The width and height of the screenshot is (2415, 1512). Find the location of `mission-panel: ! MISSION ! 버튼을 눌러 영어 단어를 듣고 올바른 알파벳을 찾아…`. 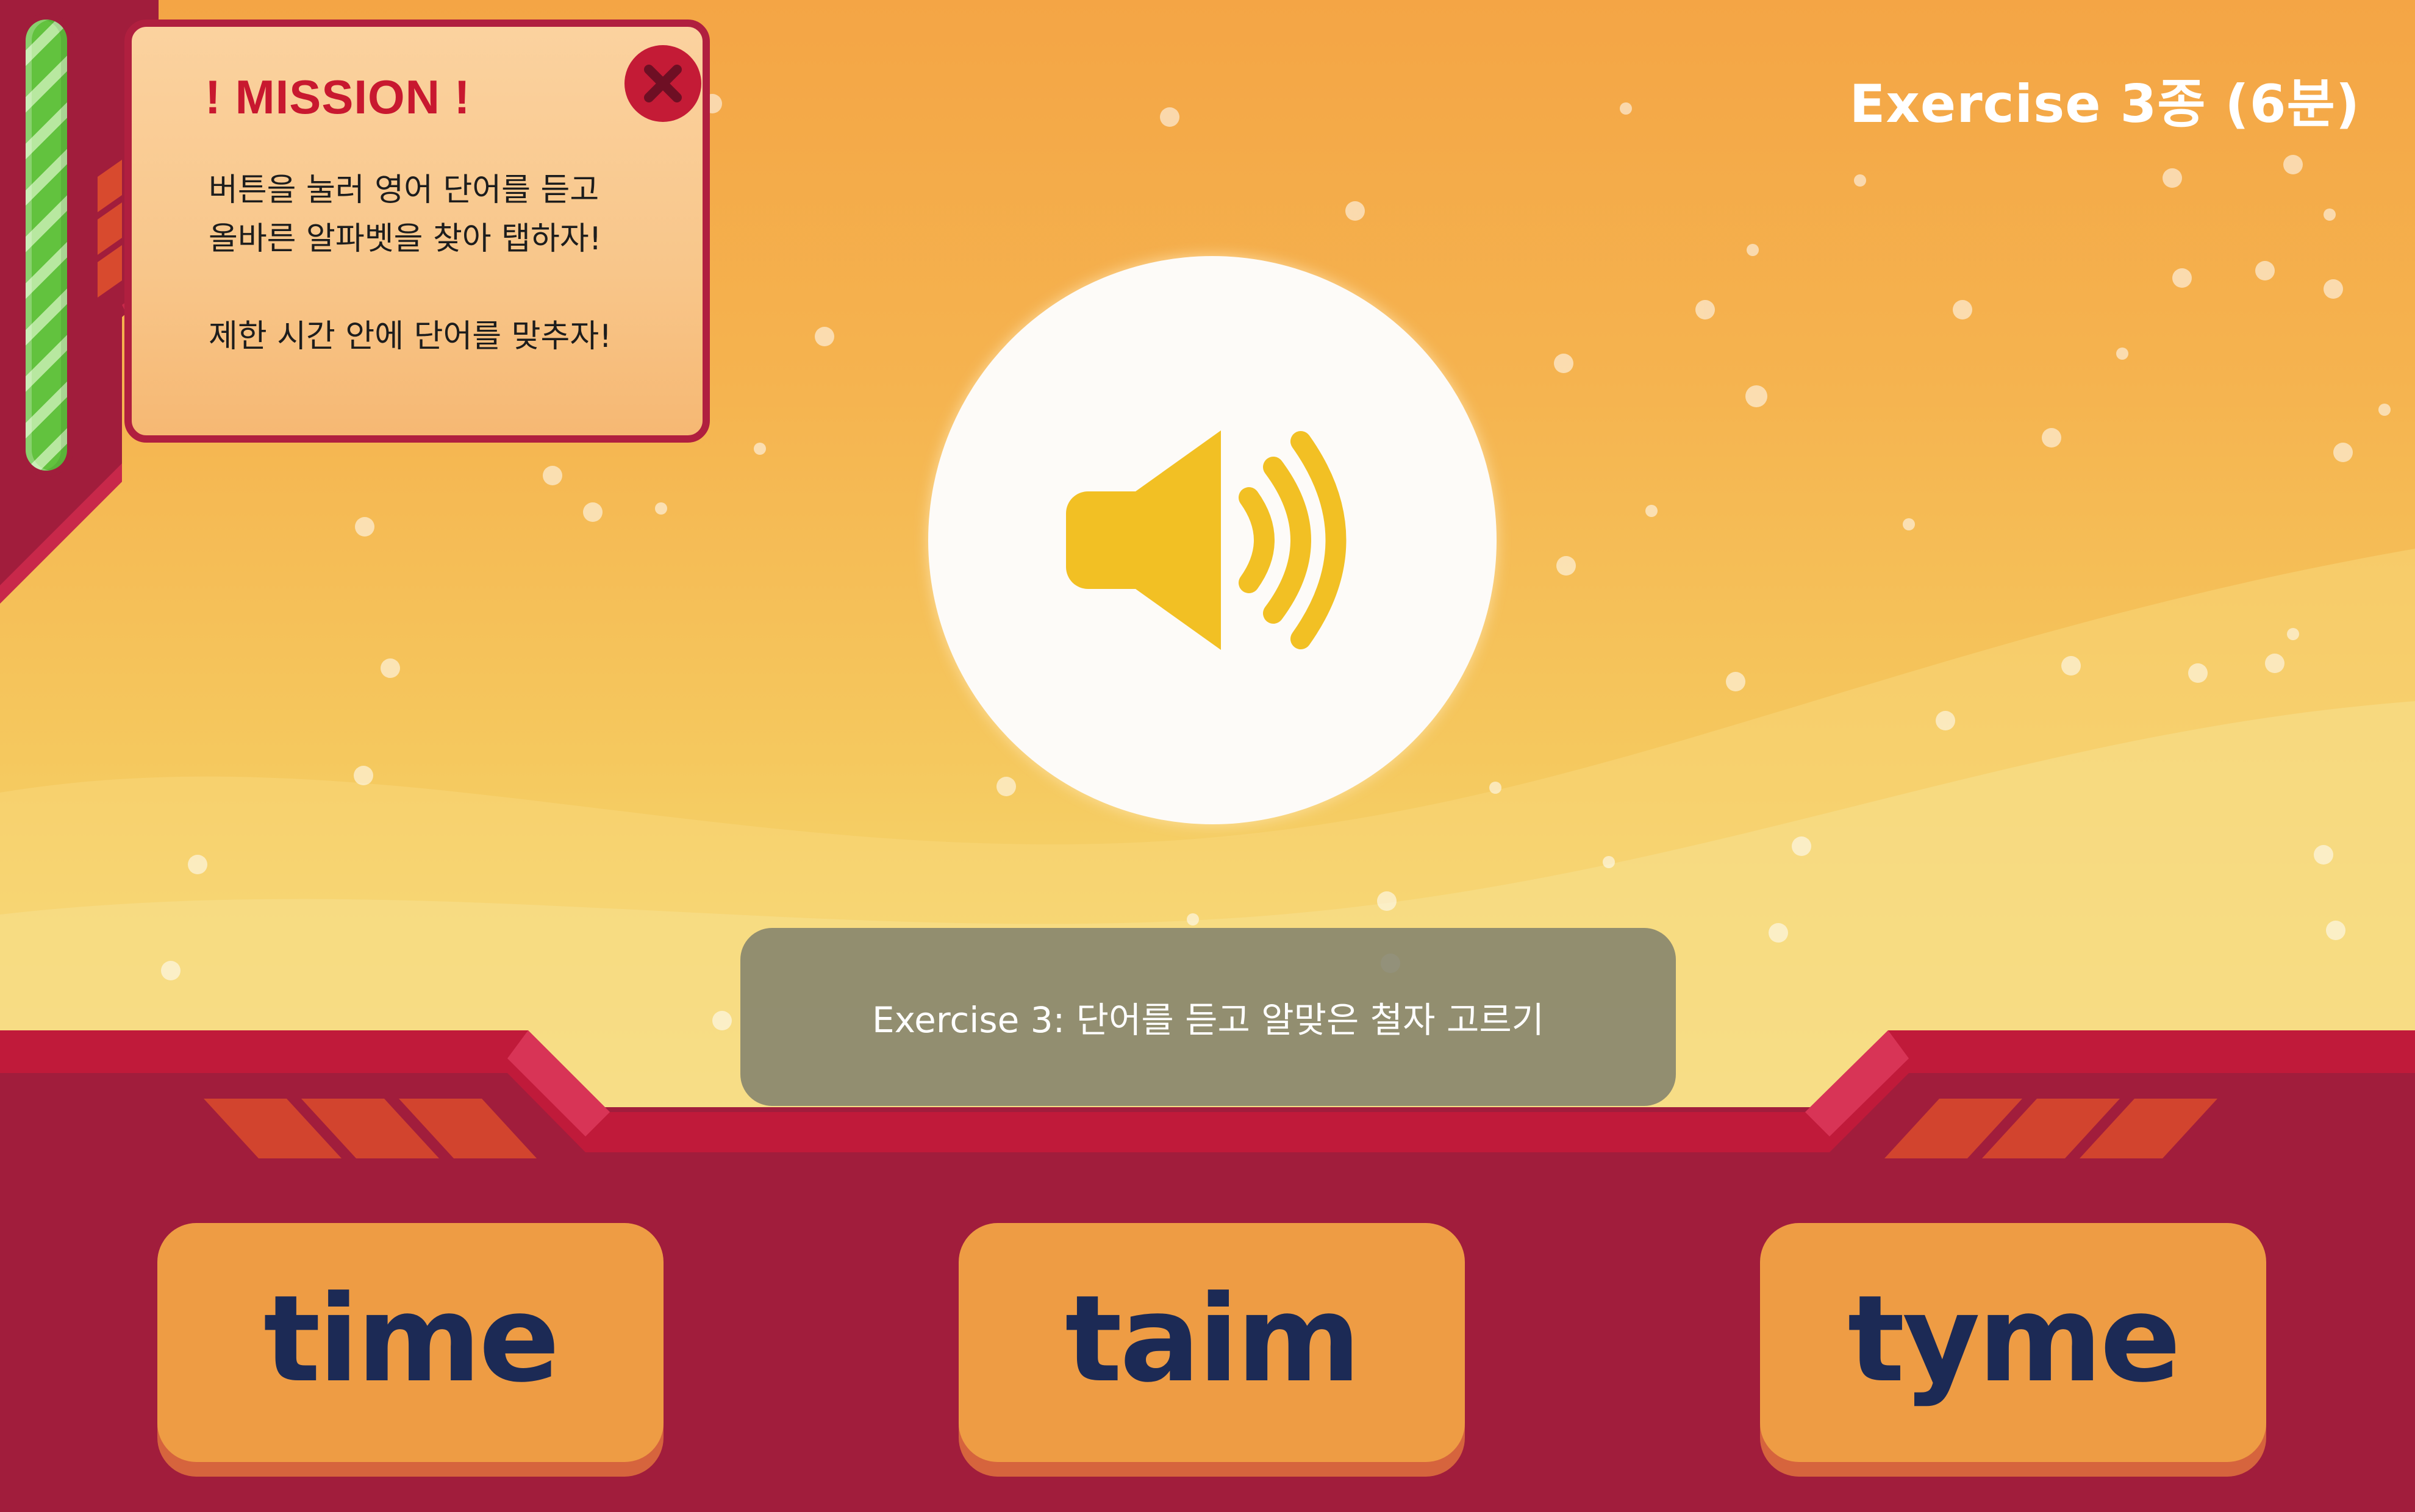

mission-panel: ! MISSION ! 버튼을 눌러 영어 단어를 듣고 올바른 알파벳을 찾아… is located at coordinates (417, 231).